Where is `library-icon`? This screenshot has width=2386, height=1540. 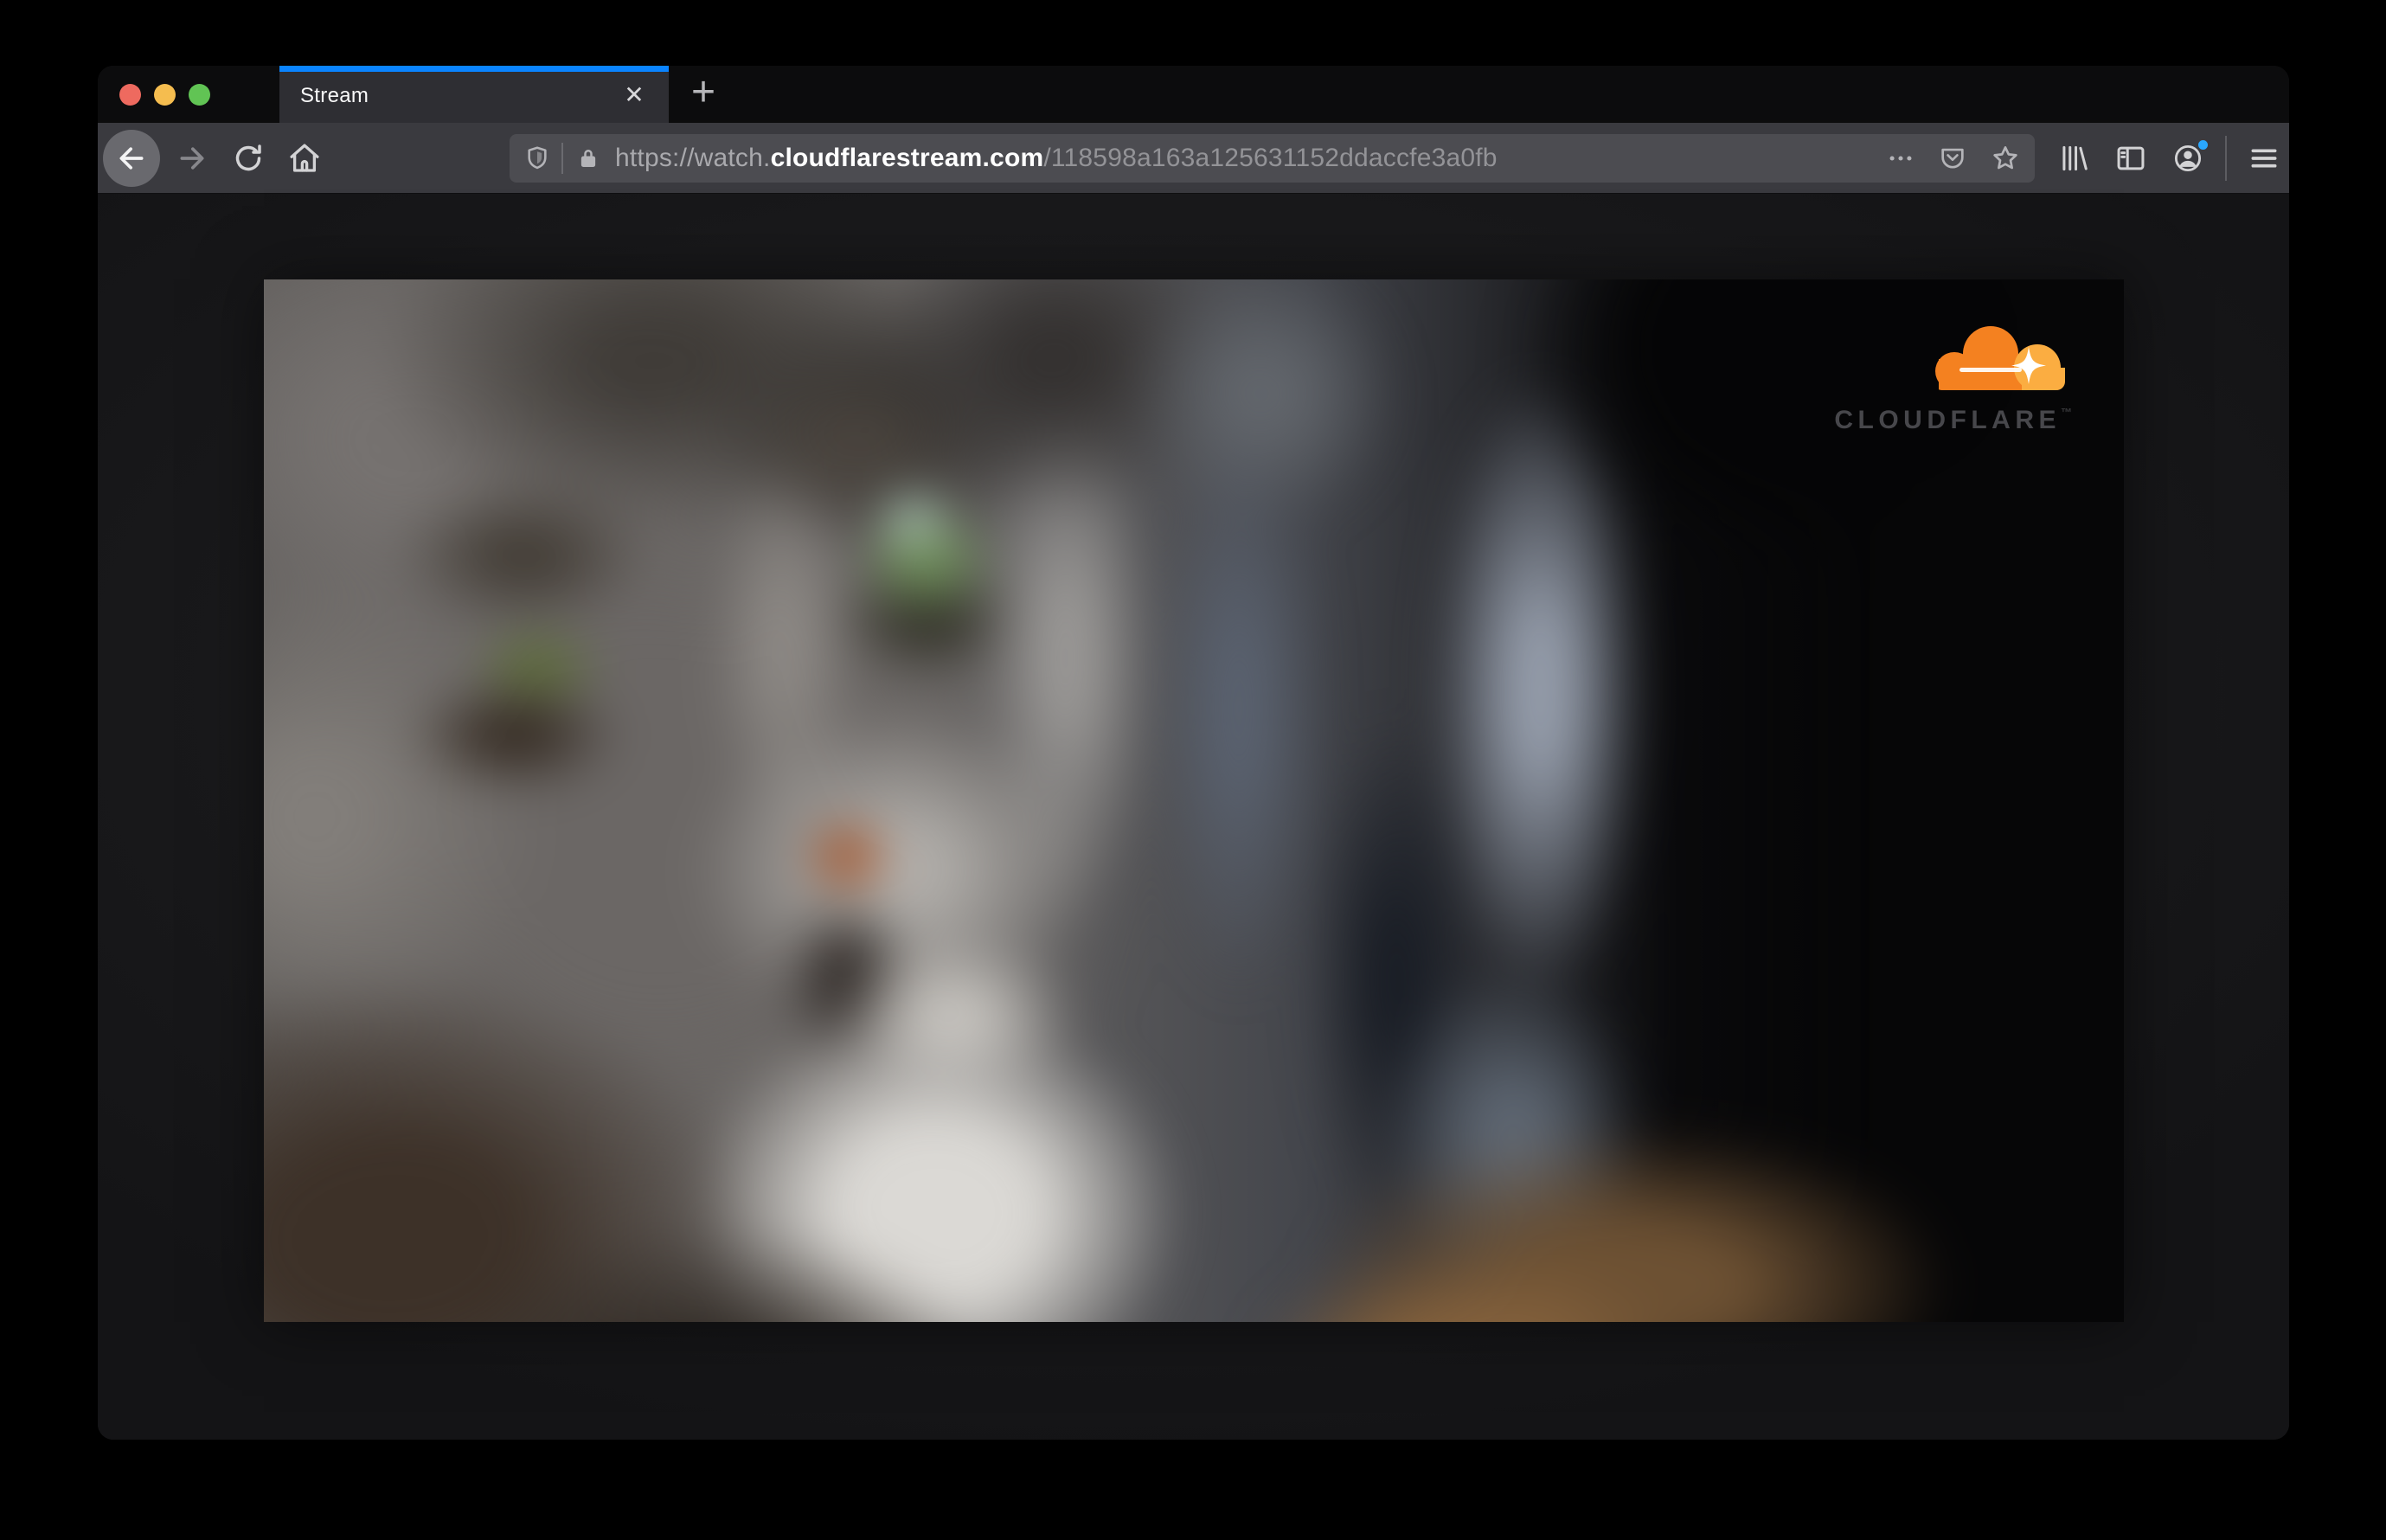
library-icon is located at coordinates (2073, 158).